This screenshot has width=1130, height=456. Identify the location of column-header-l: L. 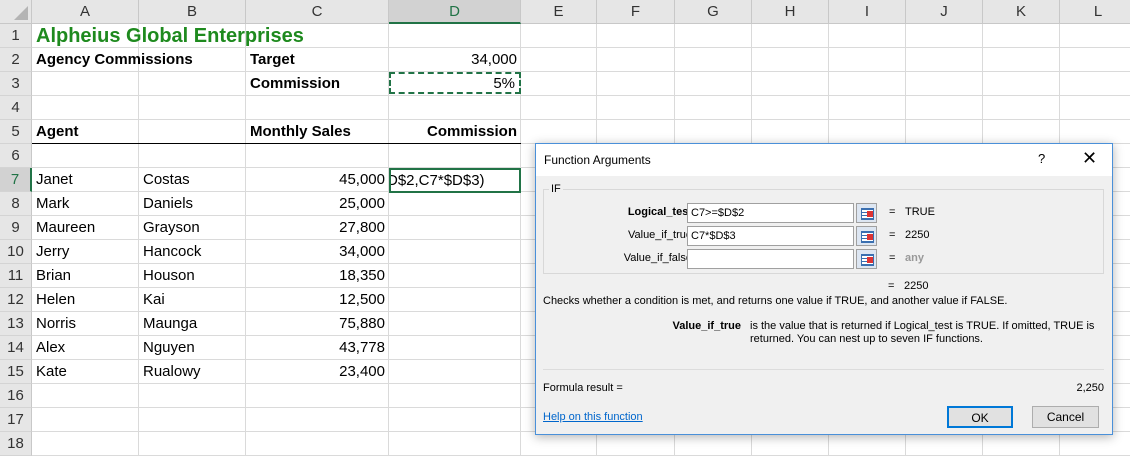
(1095, 12).